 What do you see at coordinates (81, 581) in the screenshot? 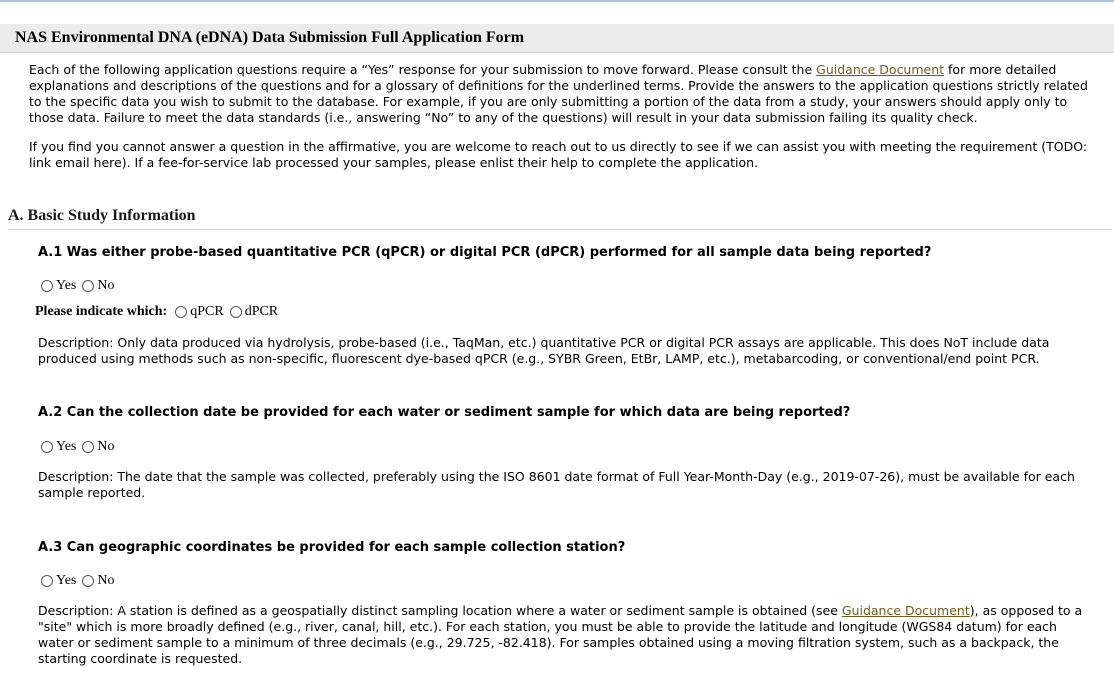
I see `question-a3-radio-group: Yes No` at bounding box center [81, 581].